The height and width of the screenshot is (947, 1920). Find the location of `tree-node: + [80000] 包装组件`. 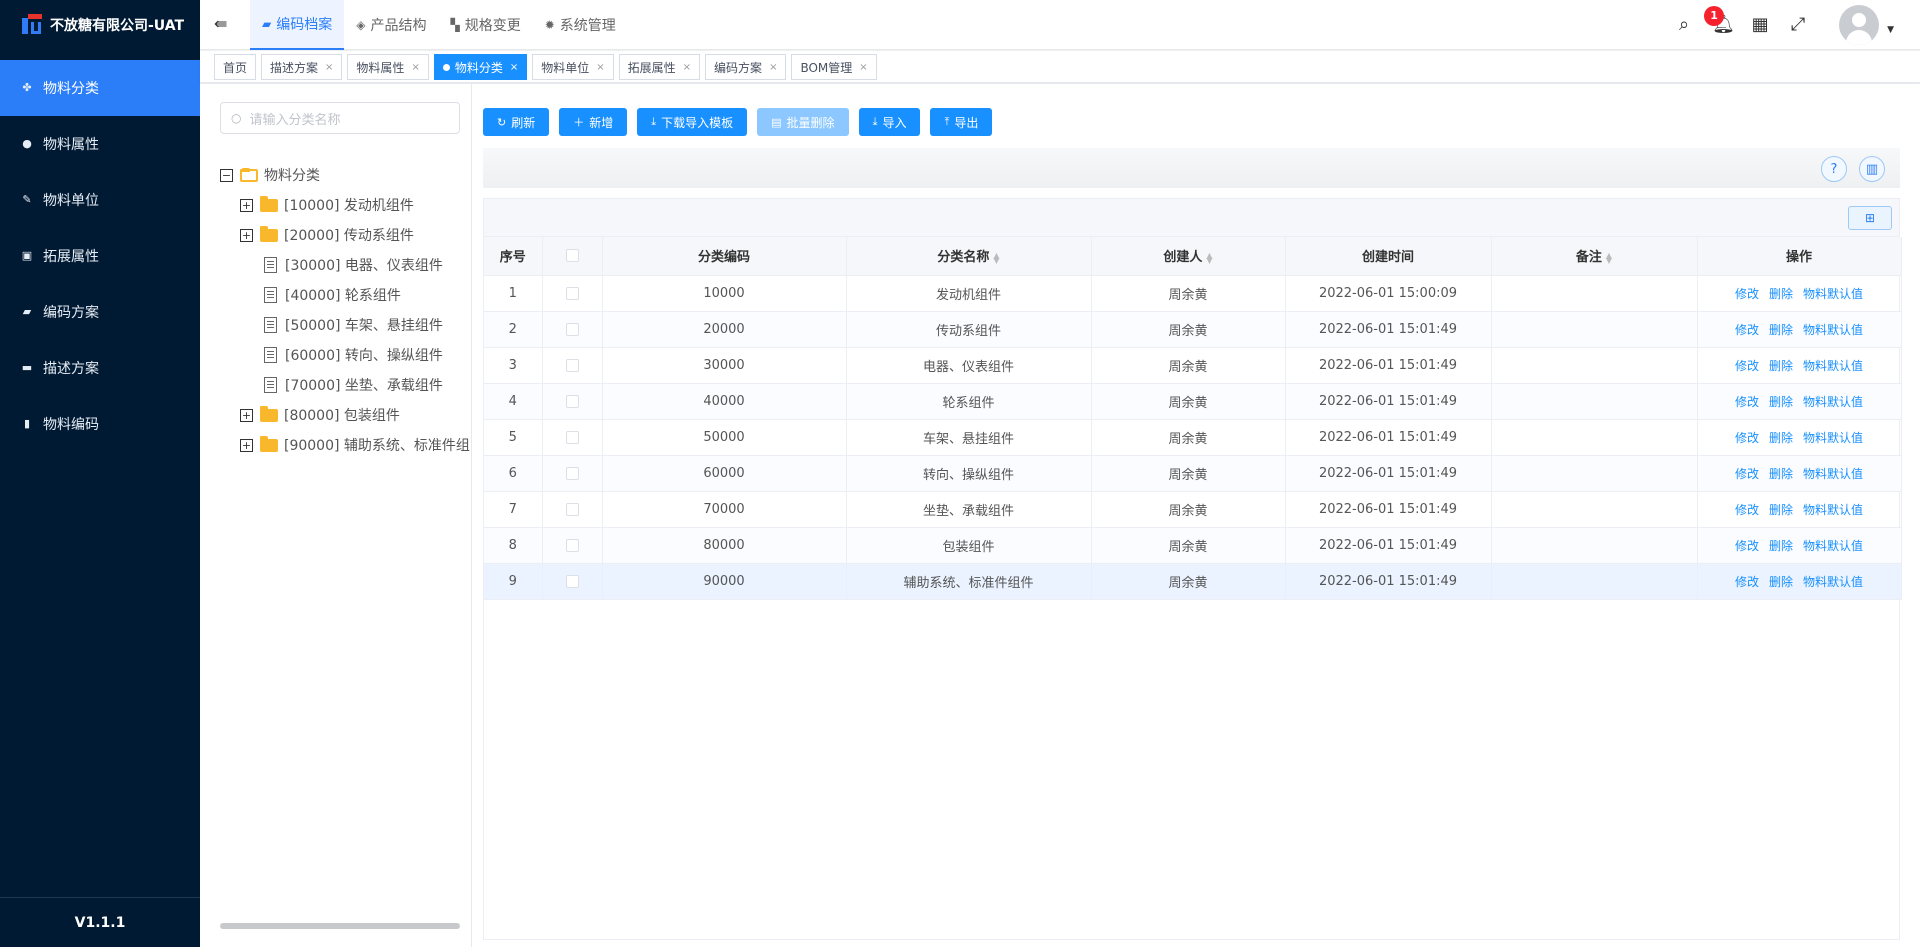

tree-node: + [80000] 包装组件 is located at coordinates (345, 415).